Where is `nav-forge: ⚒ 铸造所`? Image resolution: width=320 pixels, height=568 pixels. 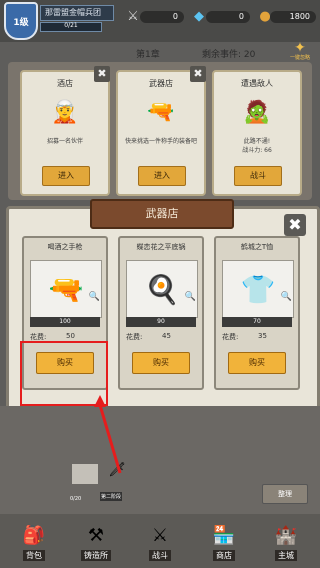 nav-forge: ⚒ 铸造所 is located at coordinates (96, 542).